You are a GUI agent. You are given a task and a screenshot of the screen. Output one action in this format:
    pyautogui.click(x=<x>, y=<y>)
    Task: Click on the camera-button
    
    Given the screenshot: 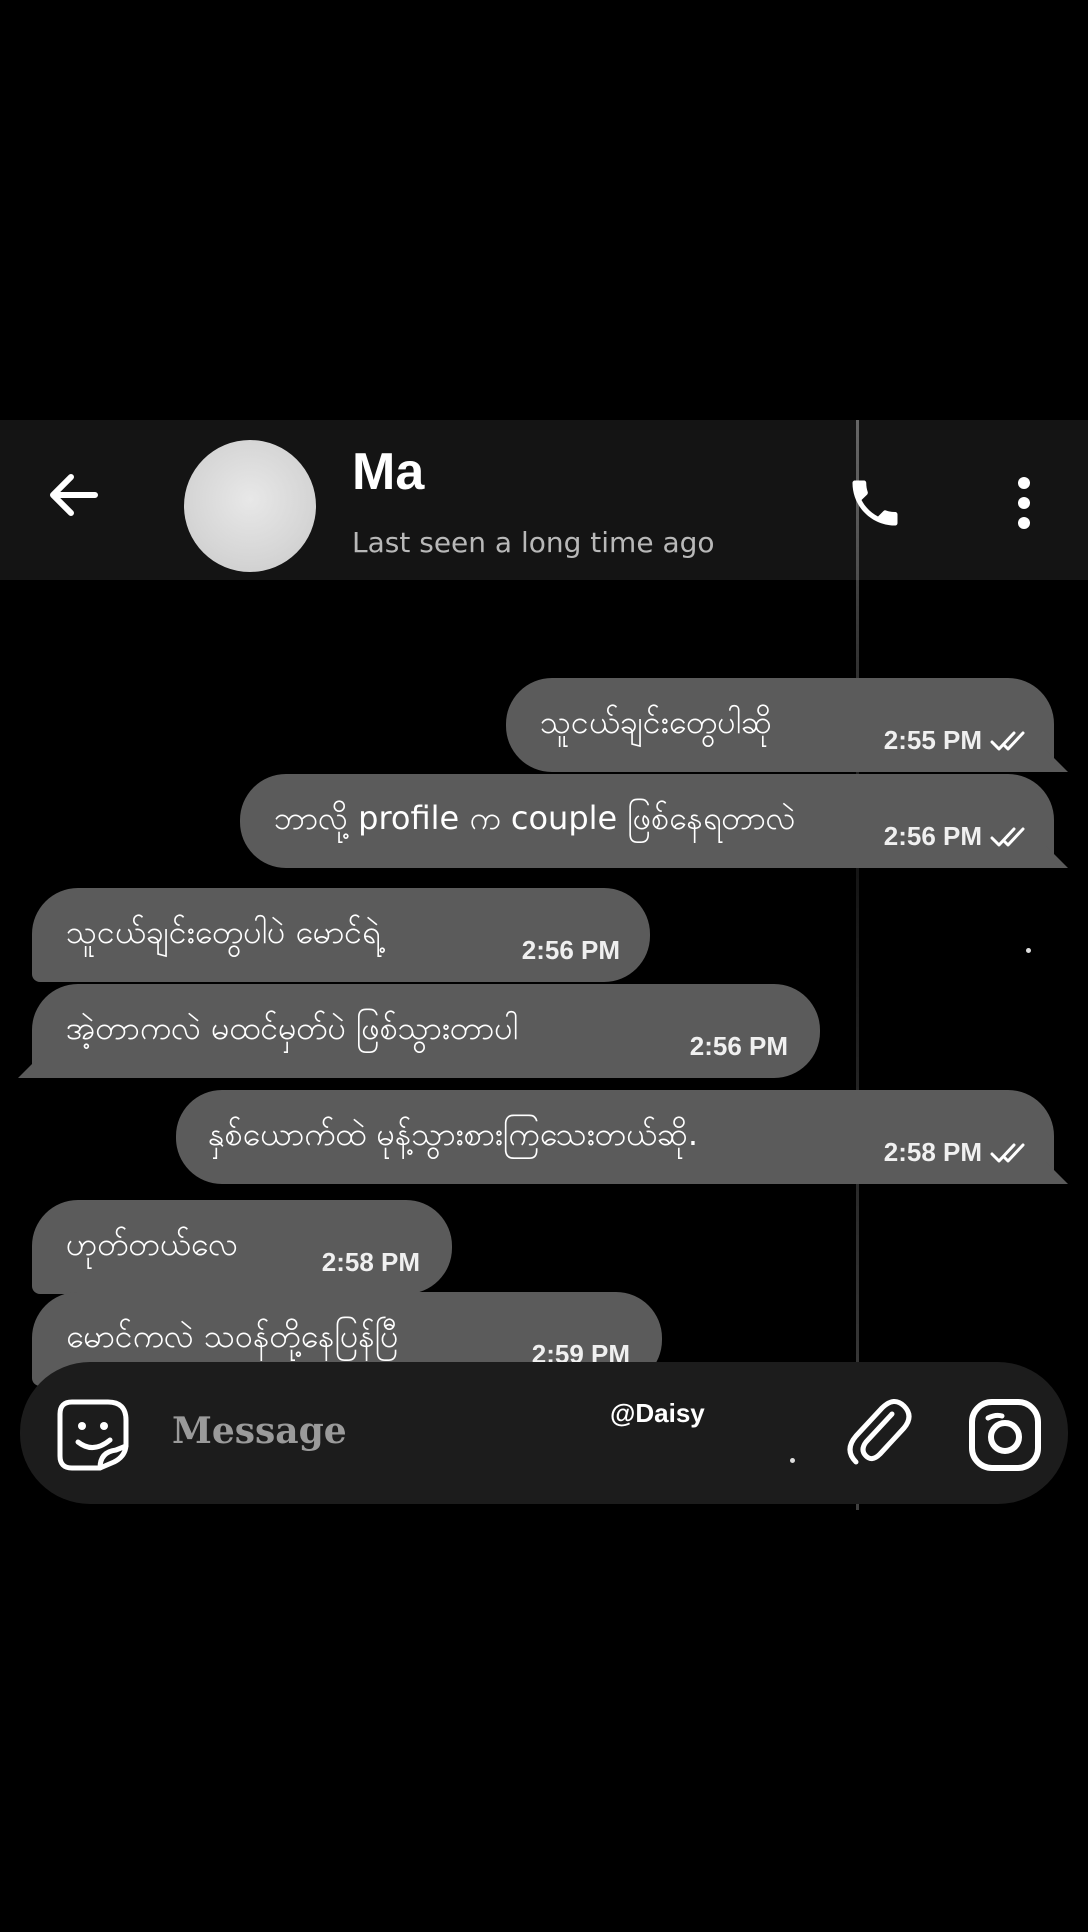 What is the action you would take?
    pyautogui.click(x=1005, y=1435)
    